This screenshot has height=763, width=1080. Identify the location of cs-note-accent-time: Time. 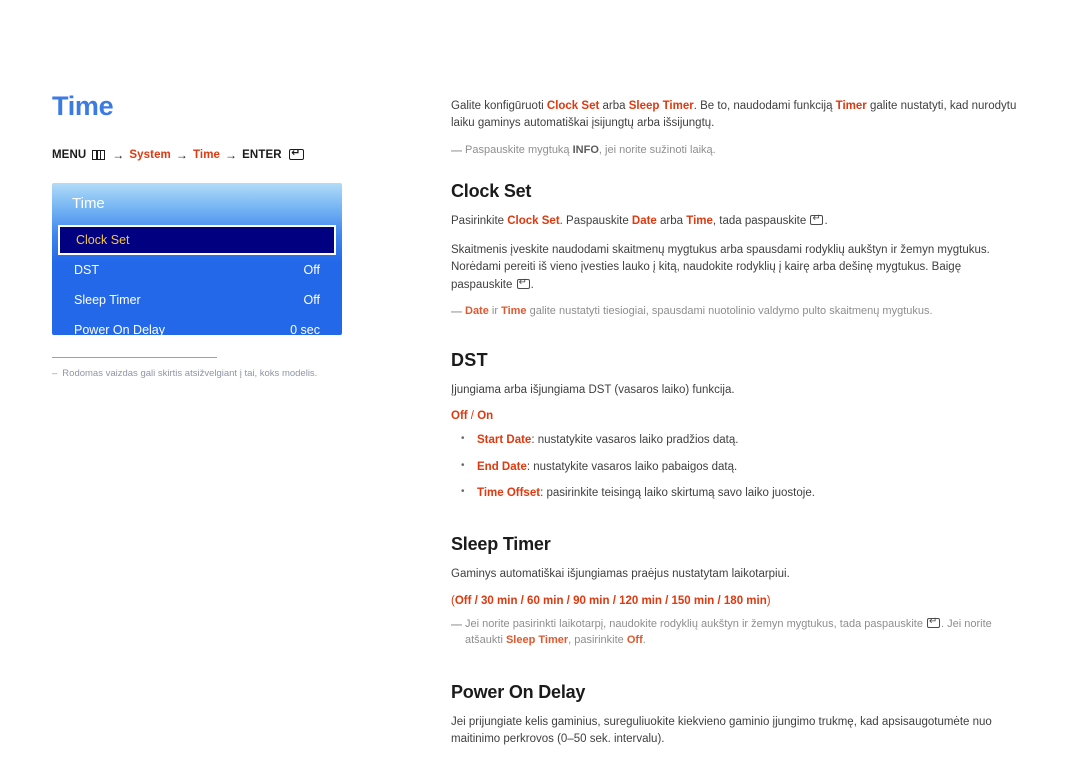
(514, 311).